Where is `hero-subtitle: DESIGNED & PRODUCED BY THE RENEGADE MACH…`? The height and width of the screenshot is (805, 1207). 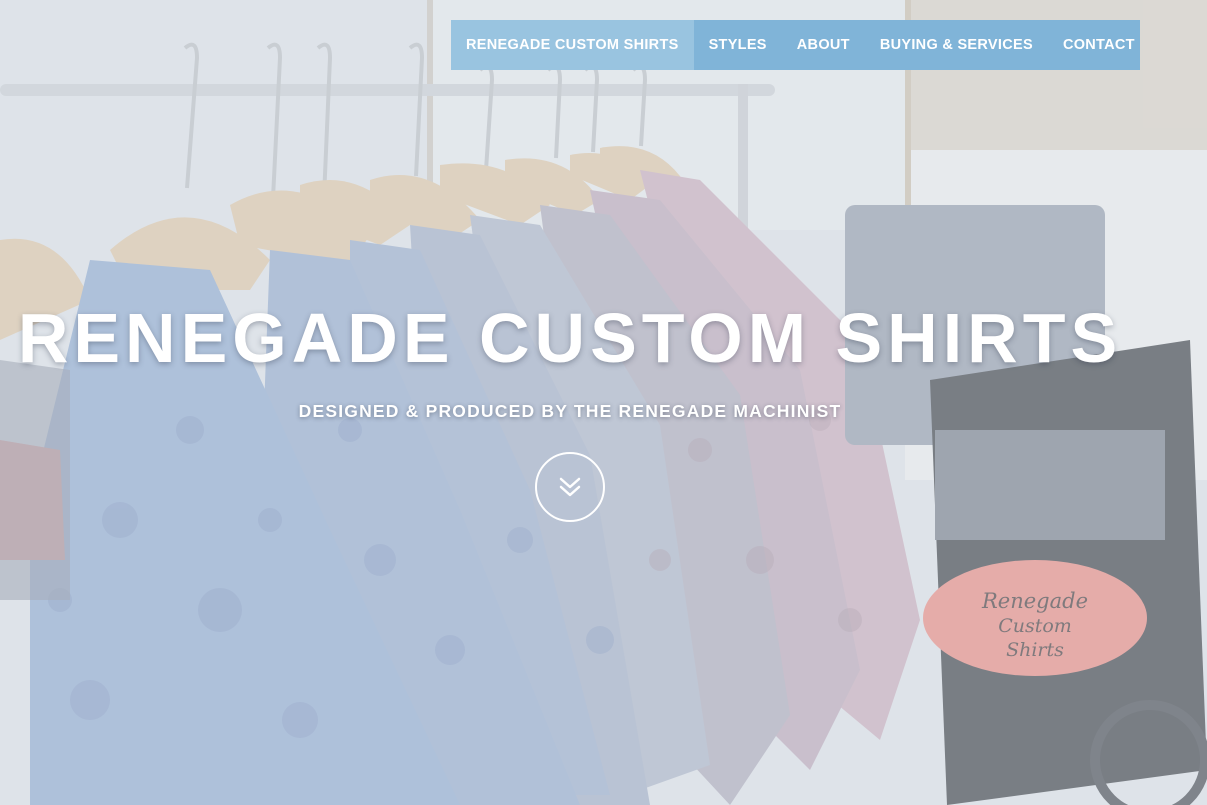
hero-subtitle: DESIGNED & PRODUCED BY THE RENEGADE MACH… is located at coordinates (570, 411).